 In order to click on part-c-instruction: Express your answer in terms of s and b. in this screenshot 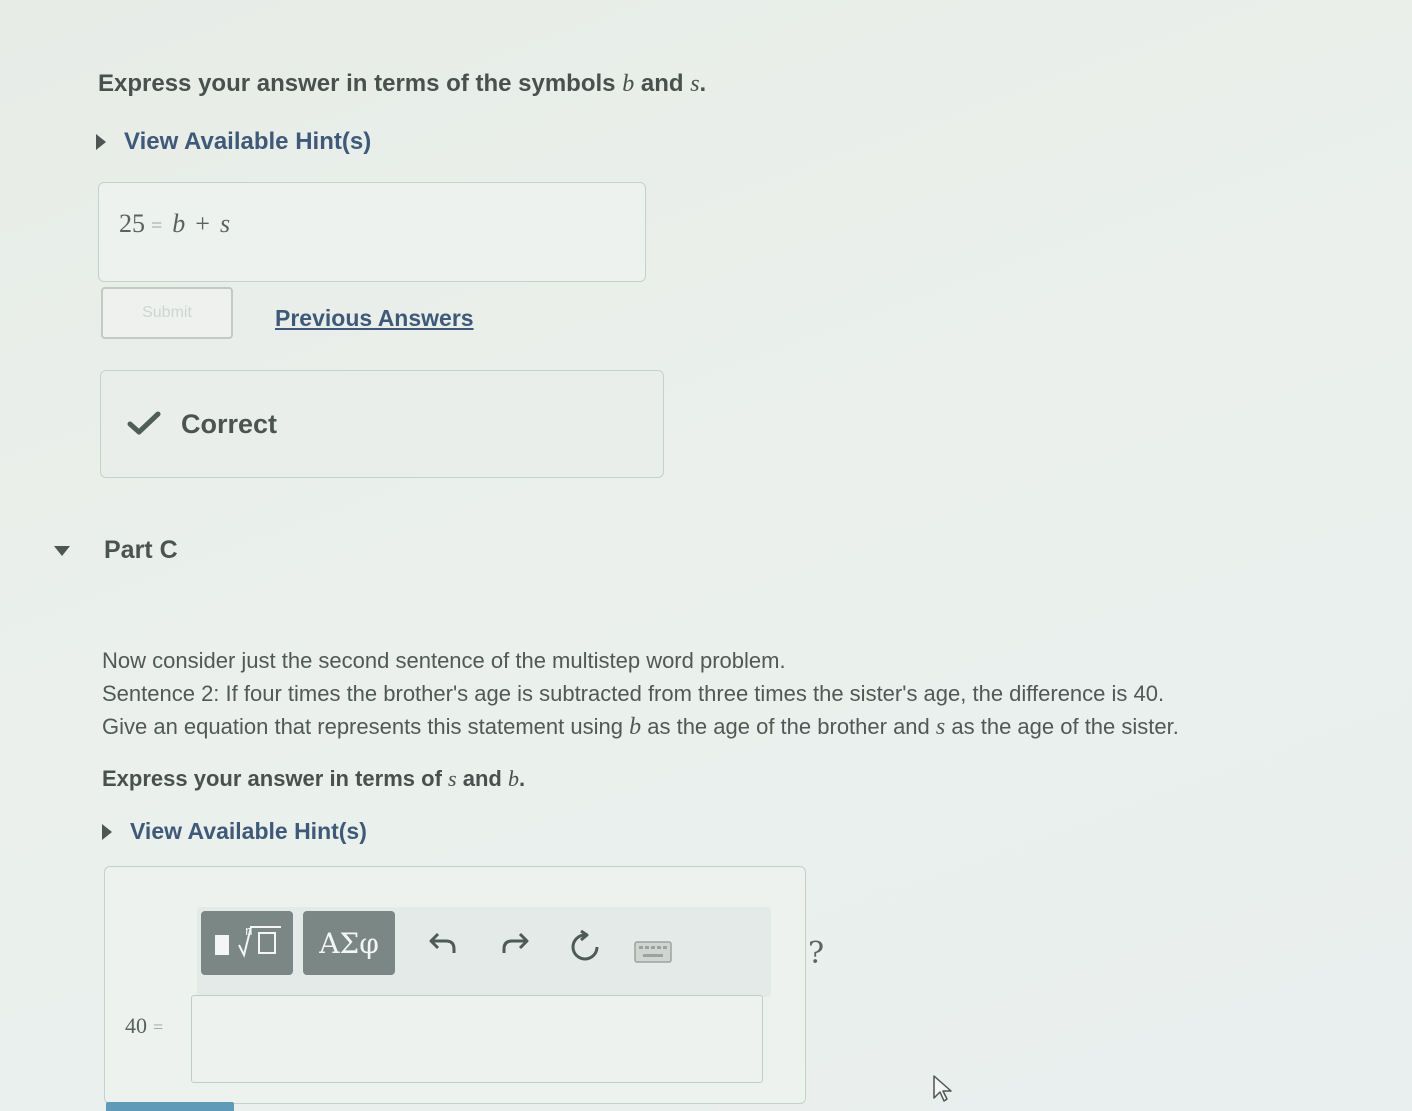, I will do `click(313, 779)`.